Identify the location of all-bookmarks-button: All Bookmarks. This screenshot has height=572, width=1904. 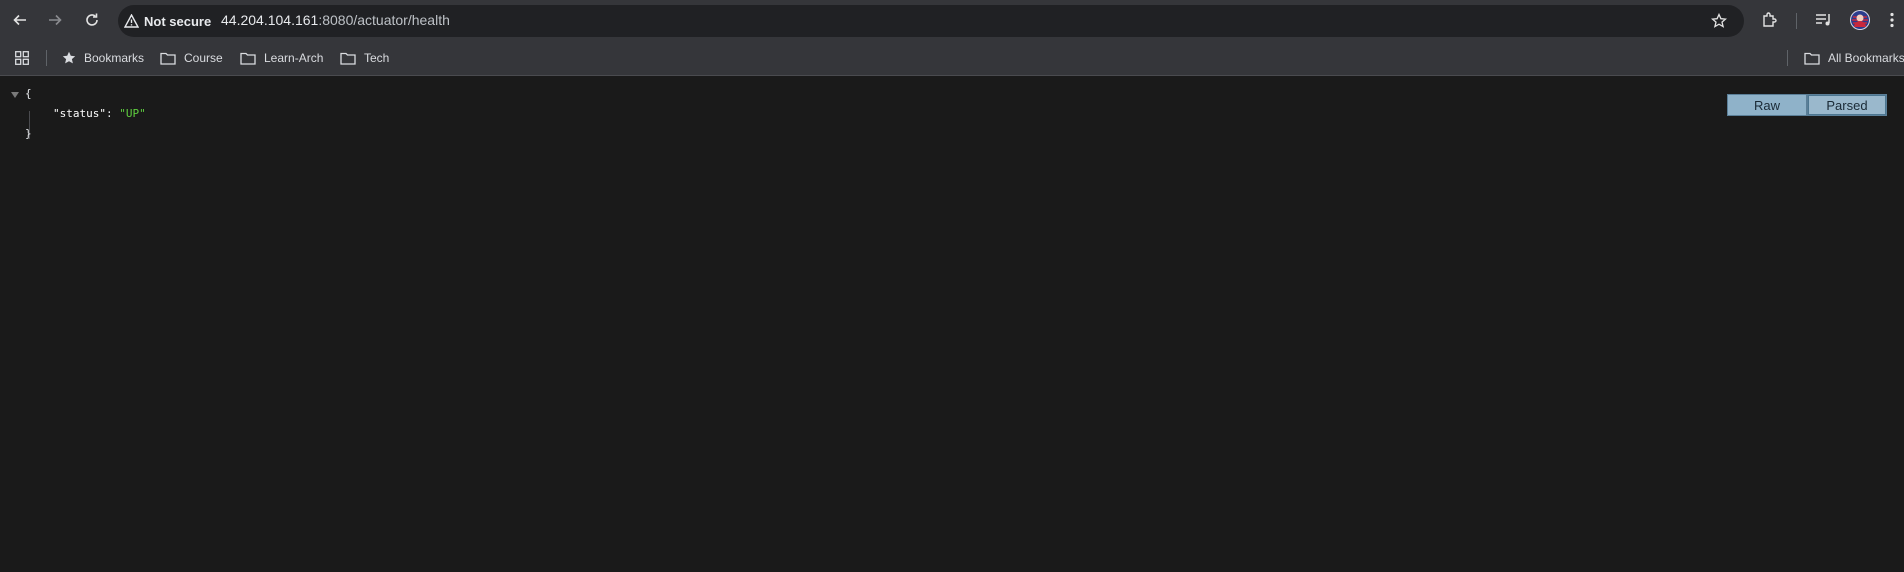
(1854, 58).